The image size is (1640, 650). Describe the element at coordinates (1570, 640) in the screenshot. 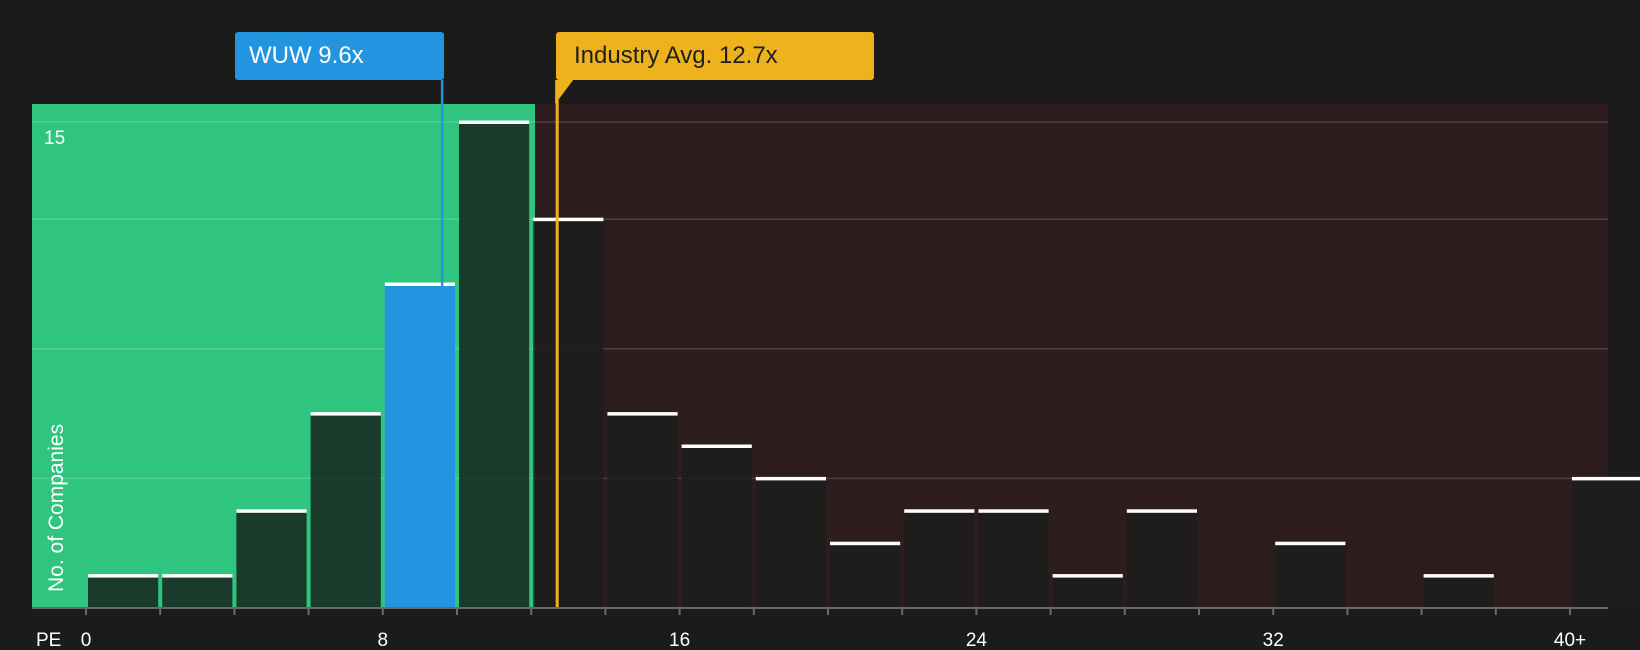

I see `x-tick-label-40plus: 40+` at that location.